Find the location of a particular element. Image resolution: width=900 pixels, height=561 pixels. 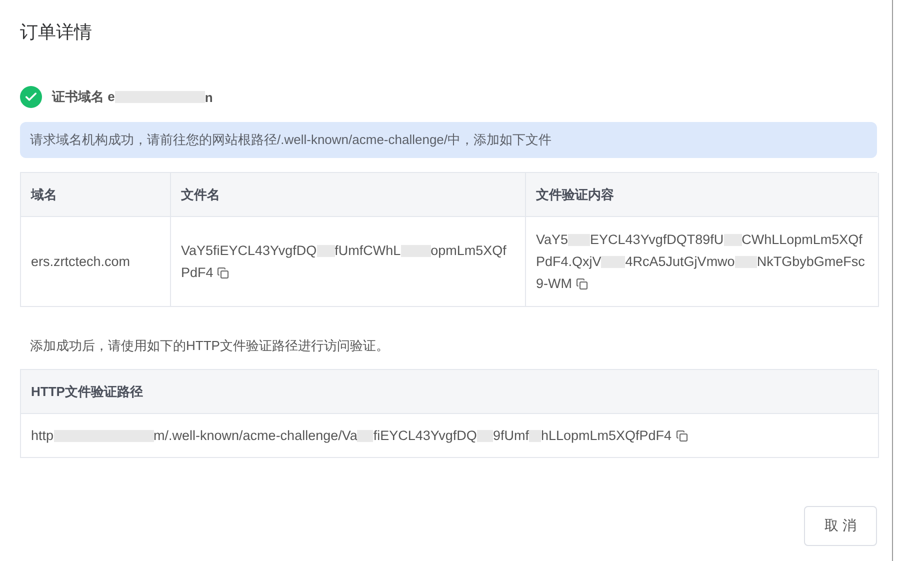

column-header: 文件验证内容 is located at coordinates (702, 195).